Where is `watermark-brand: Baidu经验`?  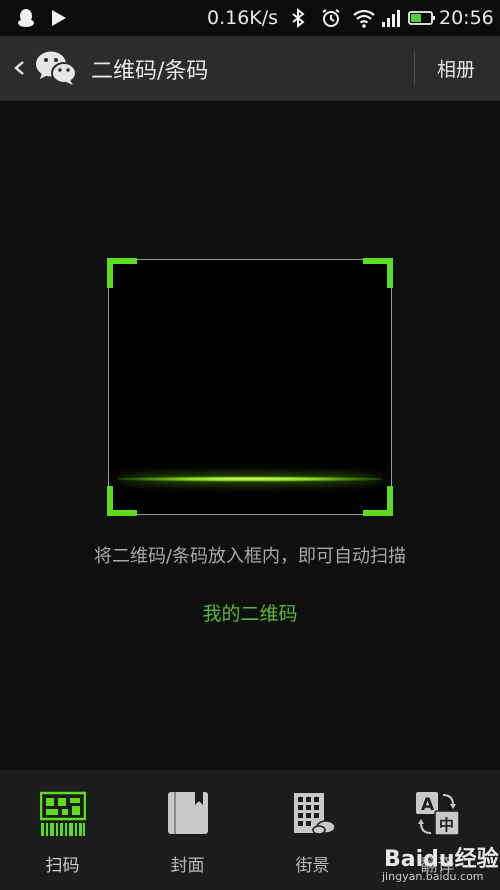 watermark-brand: Baidu经验 is located at coordinates (441, 859).